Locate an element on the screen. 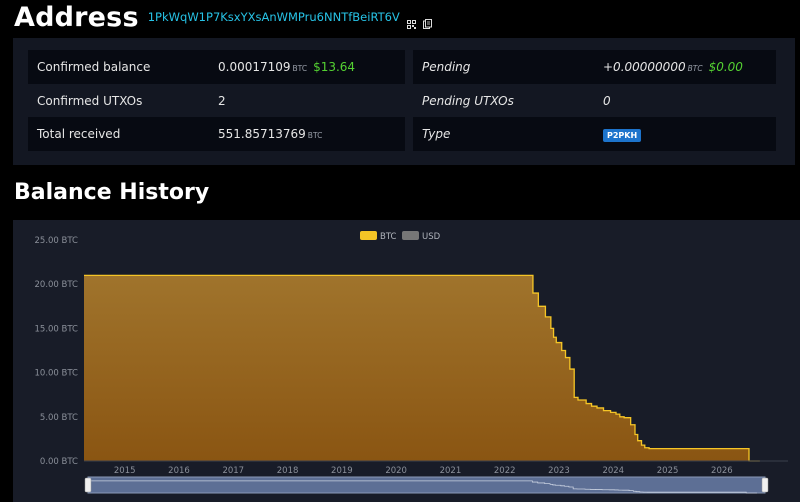 The width and height of the screenshot is (800, 502). range-navigator is located at coordinates (426, 485).